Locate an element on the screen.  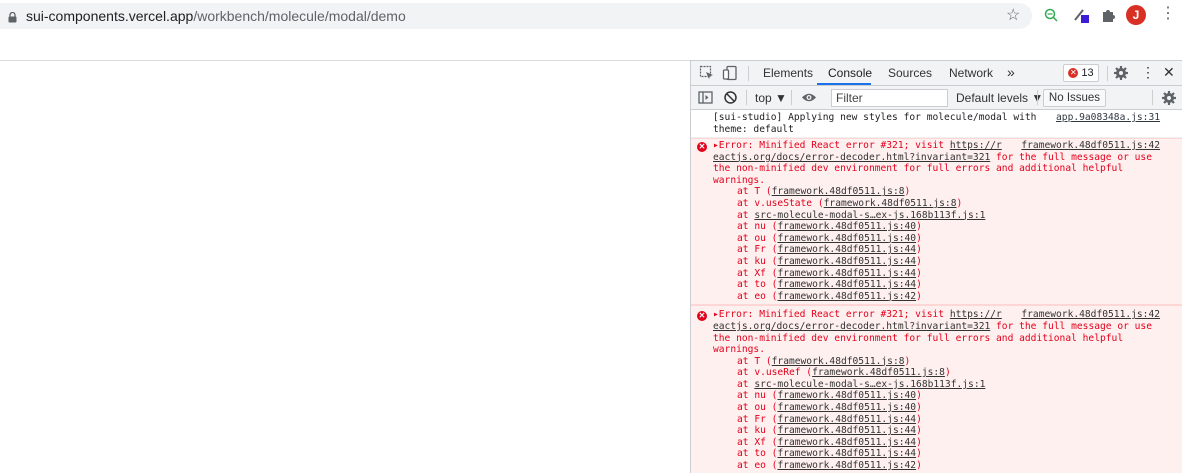
error-text: for the full message or use is located at coordinates (1071, 326).